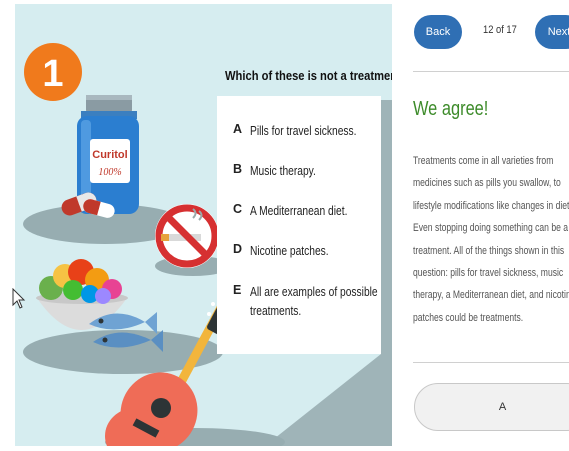 This screenshot has width=569, height=451. What do you see at coordinates (308, 75) in the screenshot?
I see `question-title: Which of these is not a treatment?` at bounding box center [308, 75].